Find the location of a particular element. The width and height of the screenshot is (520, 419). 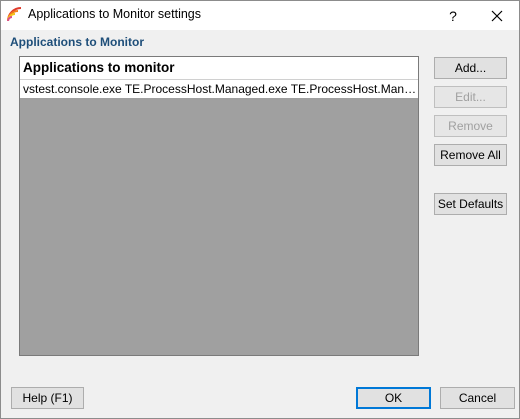

signal-waves-icon is located at coordinates (14, 14).